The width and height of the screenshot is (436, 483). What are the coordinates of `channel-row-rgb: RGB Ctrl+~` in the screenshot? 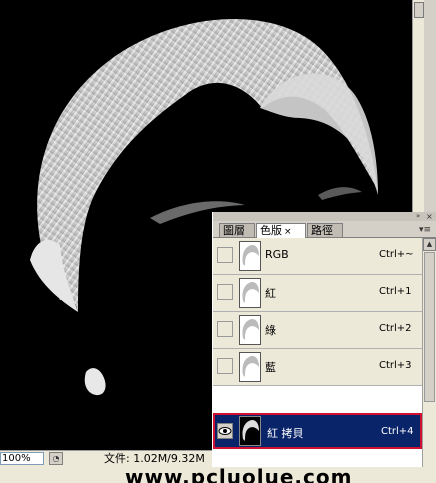 It's located at (317, 256).